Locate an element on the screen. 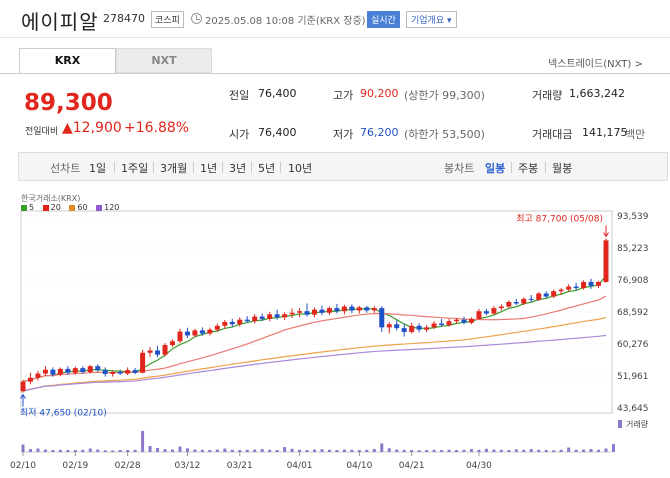  period-5y: 5년 is located at coordinates (266, 168).